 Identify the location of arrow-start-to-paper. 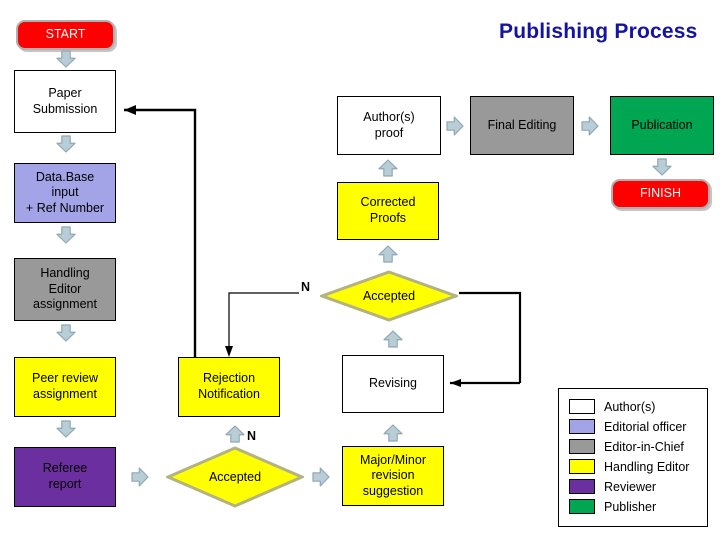
(66, 59).